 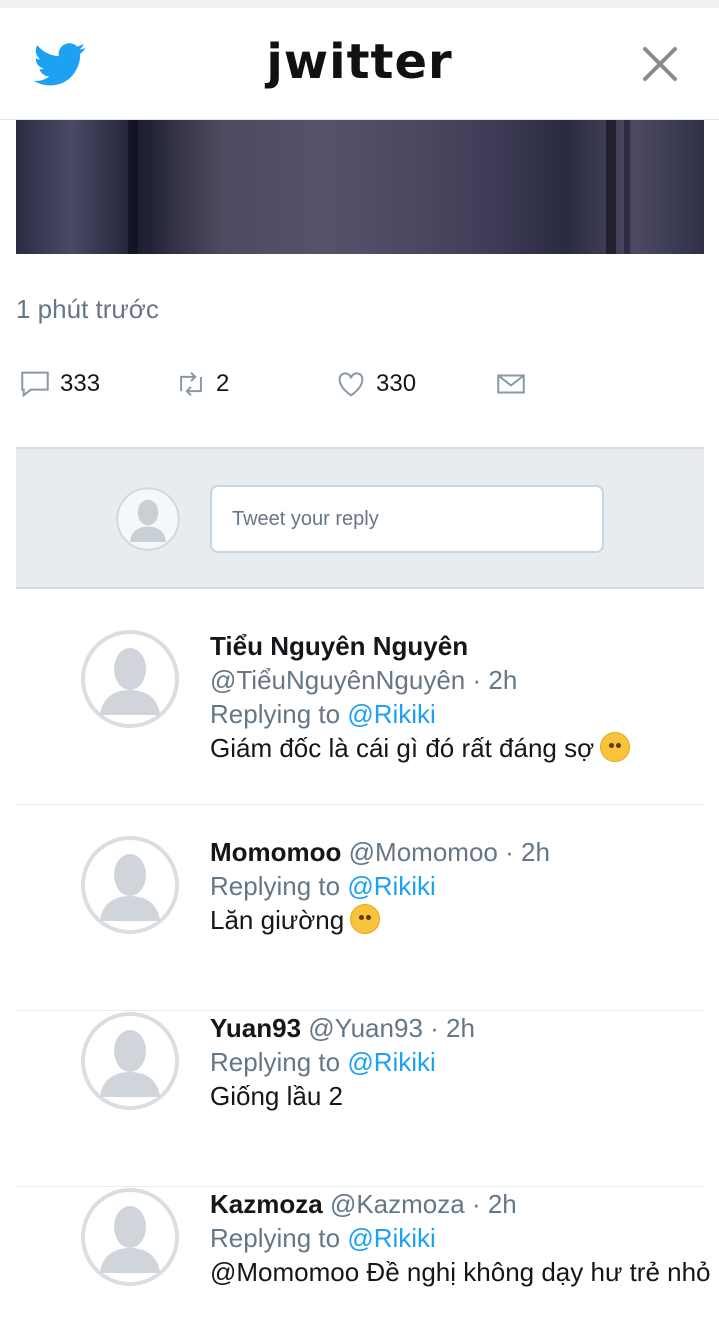 What do you see at coordinates (460, 1272) in the screenshot?
I see `reply-text: @Momomoo Đề nghị không dạy hư trẻ nhỏ` at bounding box center [460, 1272].